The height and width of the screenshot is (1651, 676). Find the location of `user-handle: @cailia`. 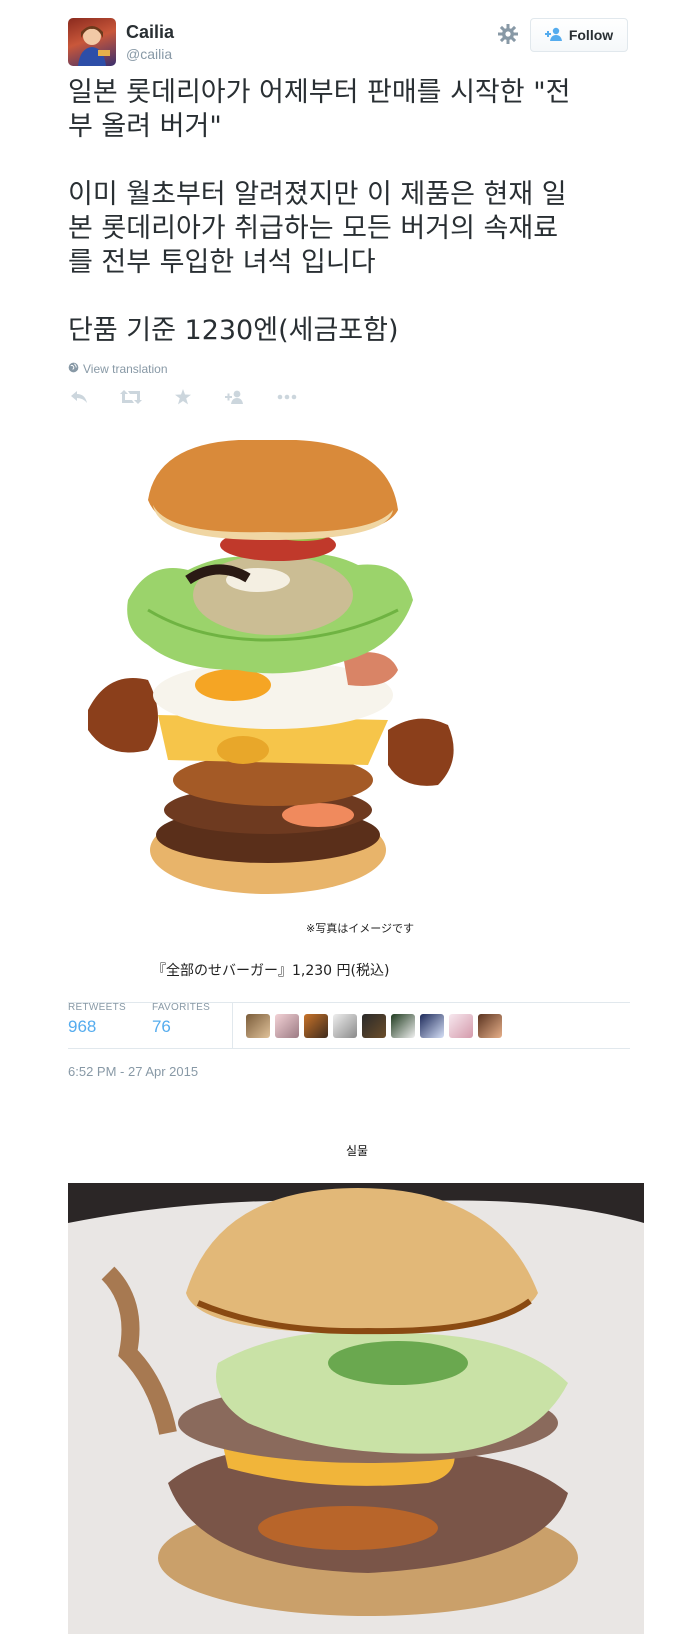

user-handle: @cailia is located at coordinates (149, 54).